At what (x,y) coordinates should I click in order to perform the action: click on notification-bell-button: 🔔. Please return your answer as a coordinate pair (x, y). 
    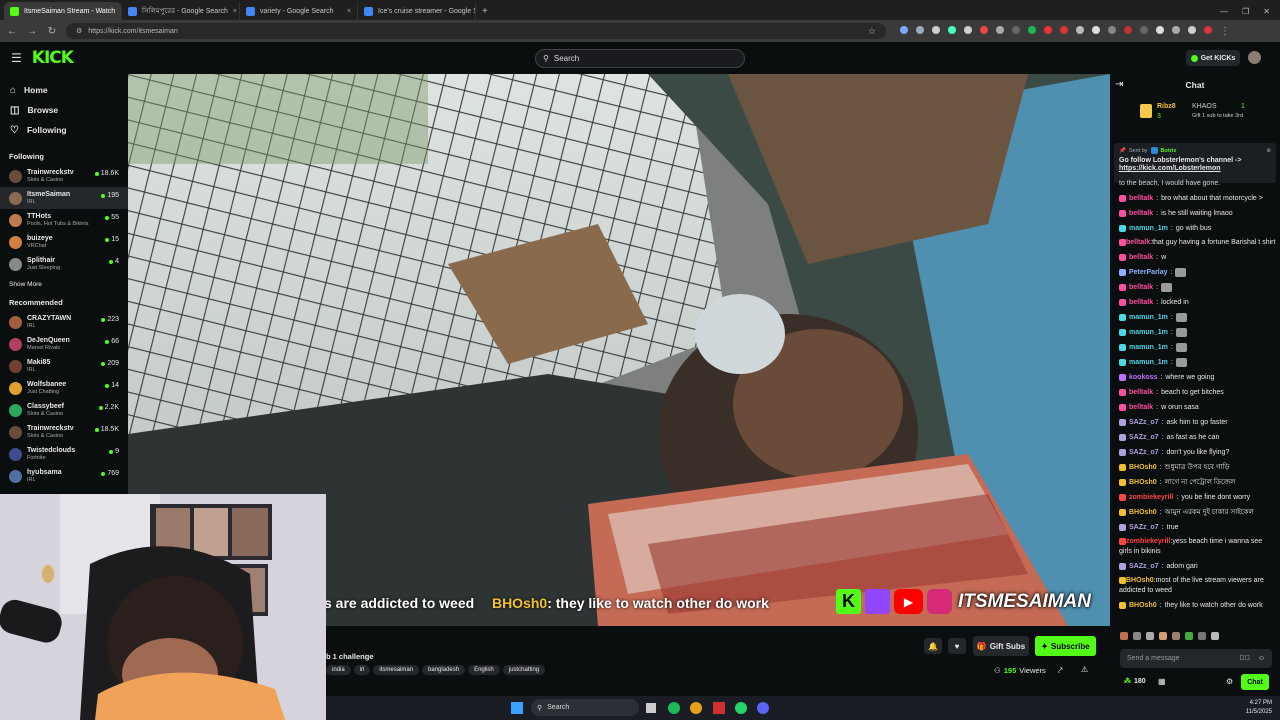
    Looking at the image, I should click on (933, 646).